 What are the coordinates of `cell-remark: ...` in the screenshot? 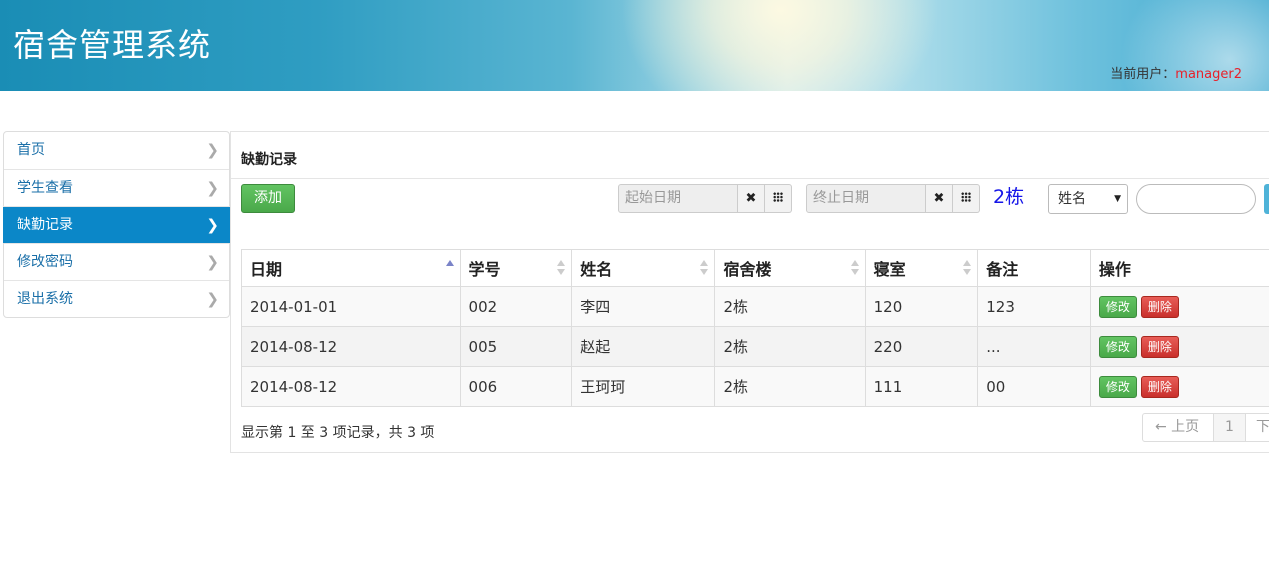 It's located at (1034, 346).